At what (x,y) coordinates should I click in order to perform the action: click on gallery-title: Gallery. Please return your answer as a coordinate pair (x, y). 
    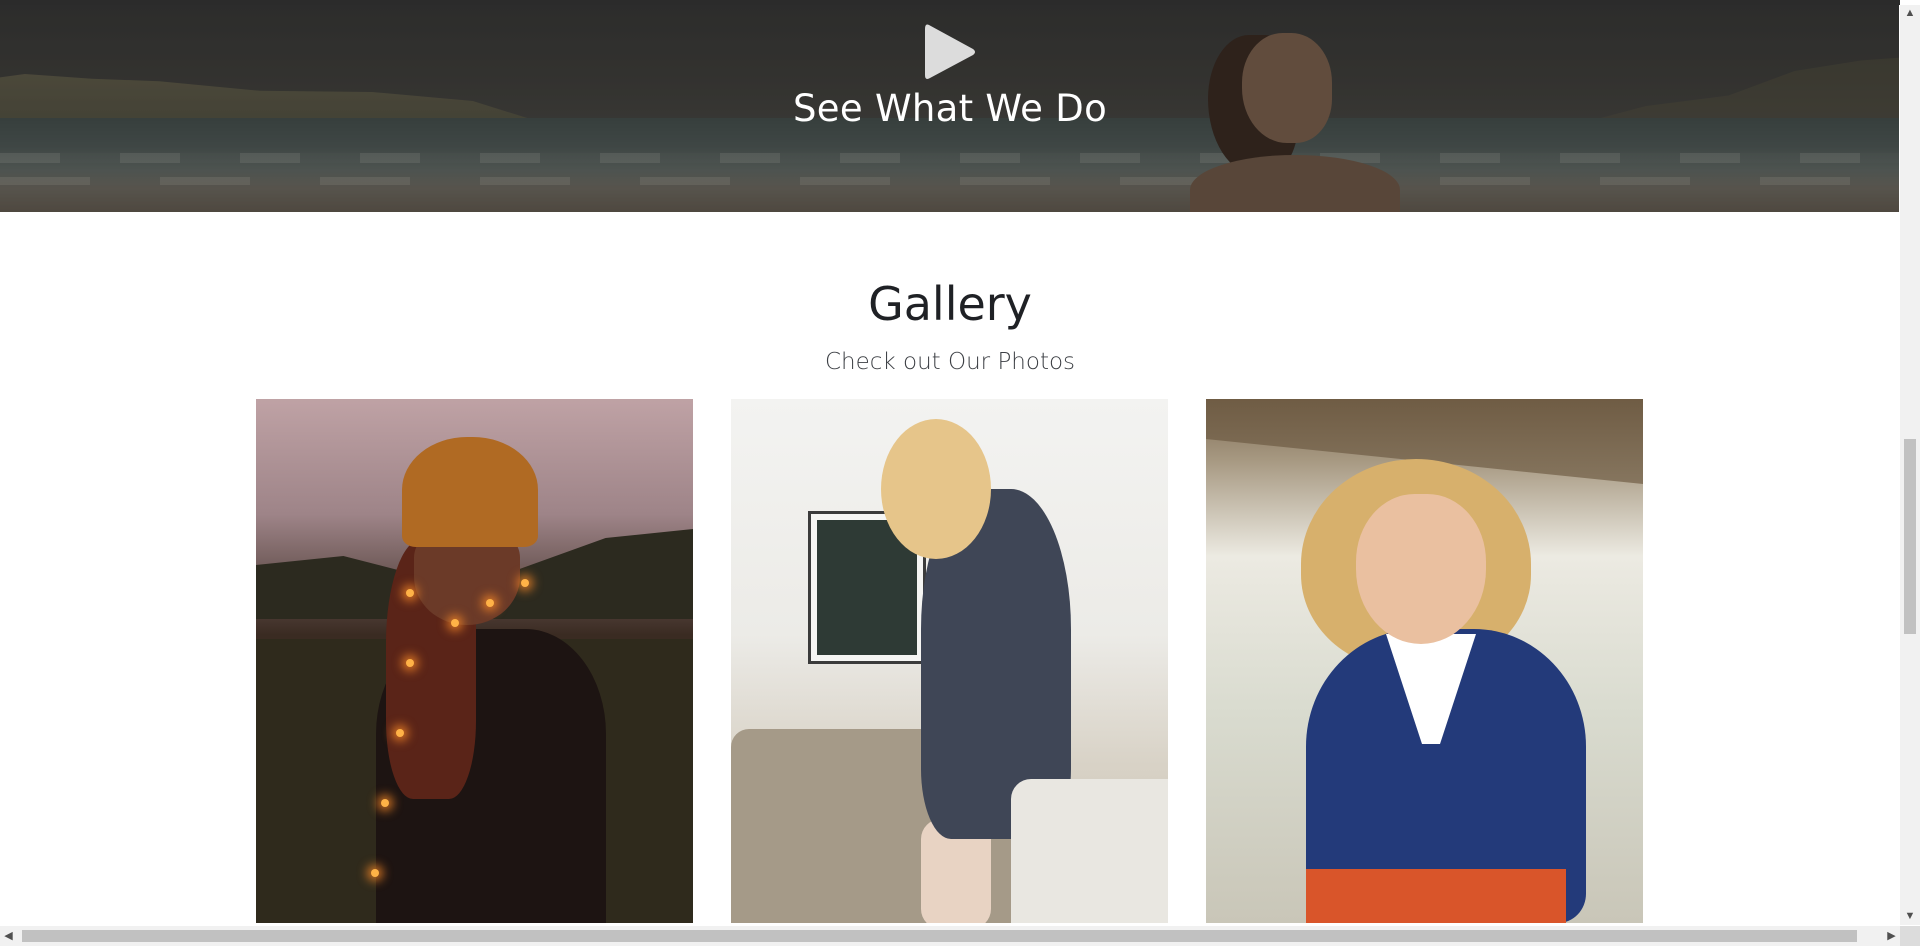
    Looking at the image, I should click on (950, 304).